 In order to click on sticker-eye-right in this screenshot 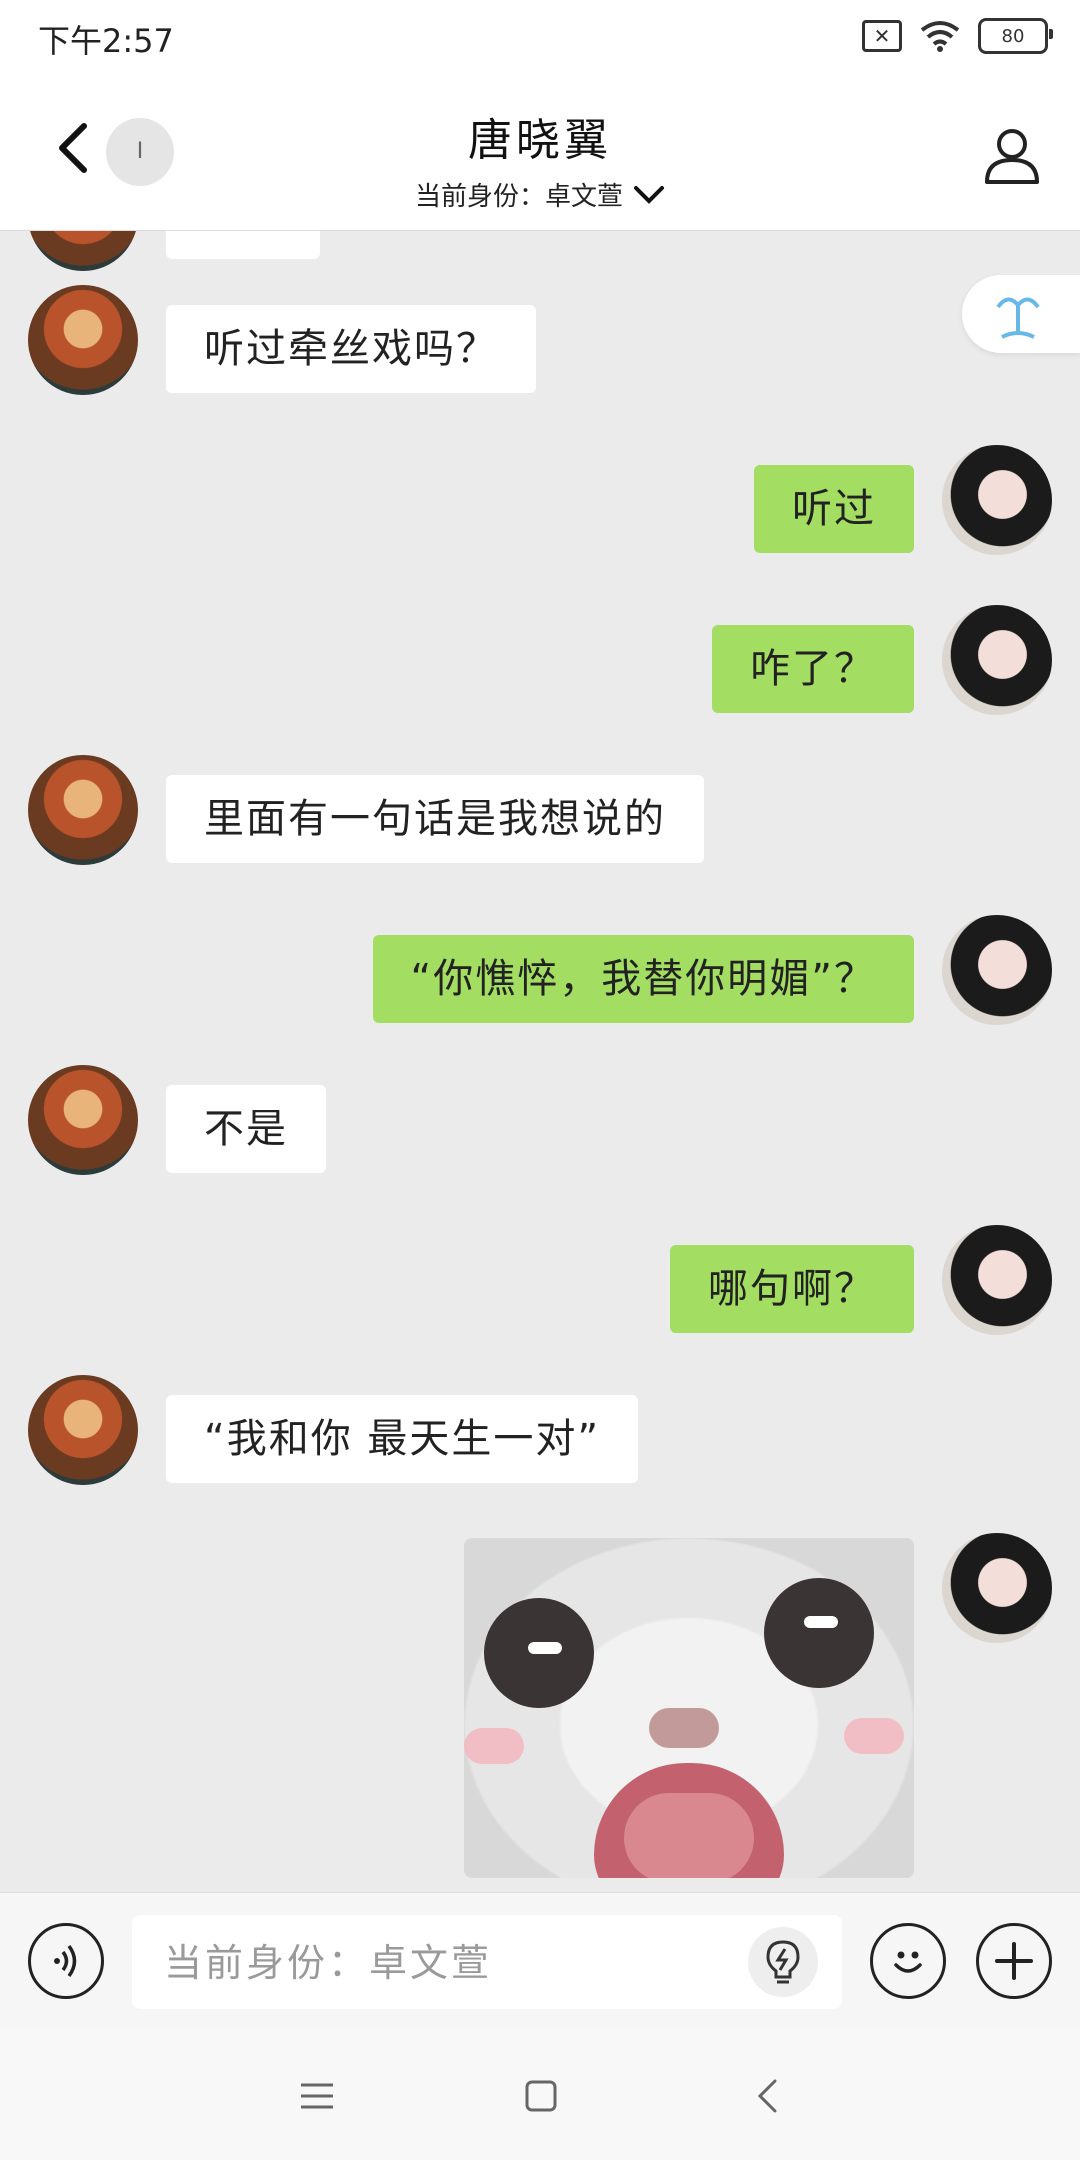, I will do `click(819, 1633)`.